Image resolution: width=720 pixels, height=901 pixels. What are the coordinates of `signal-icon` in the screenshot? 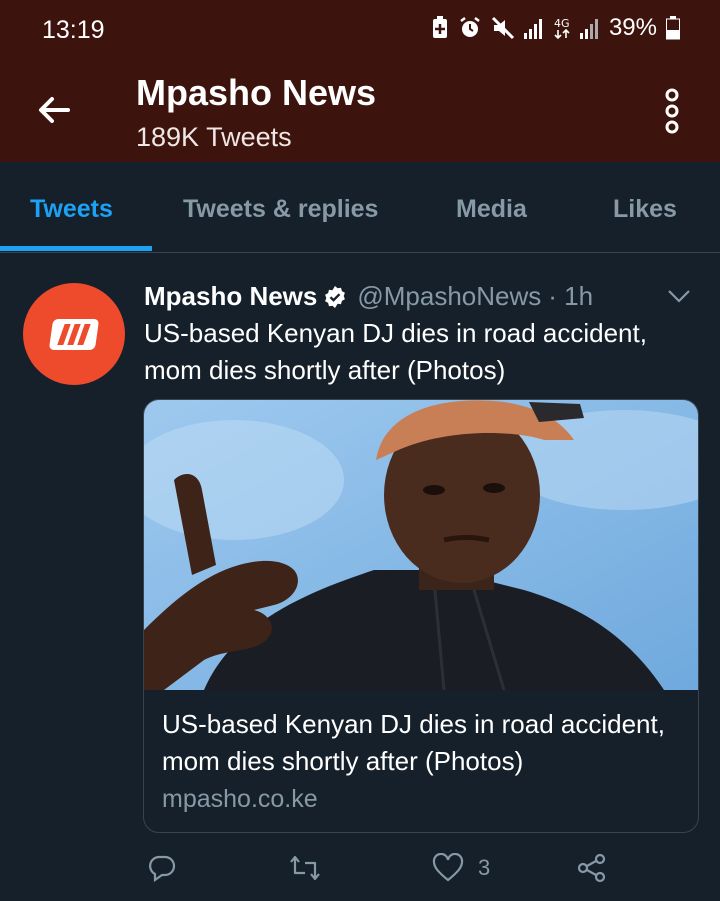 It's located at (532, 29).